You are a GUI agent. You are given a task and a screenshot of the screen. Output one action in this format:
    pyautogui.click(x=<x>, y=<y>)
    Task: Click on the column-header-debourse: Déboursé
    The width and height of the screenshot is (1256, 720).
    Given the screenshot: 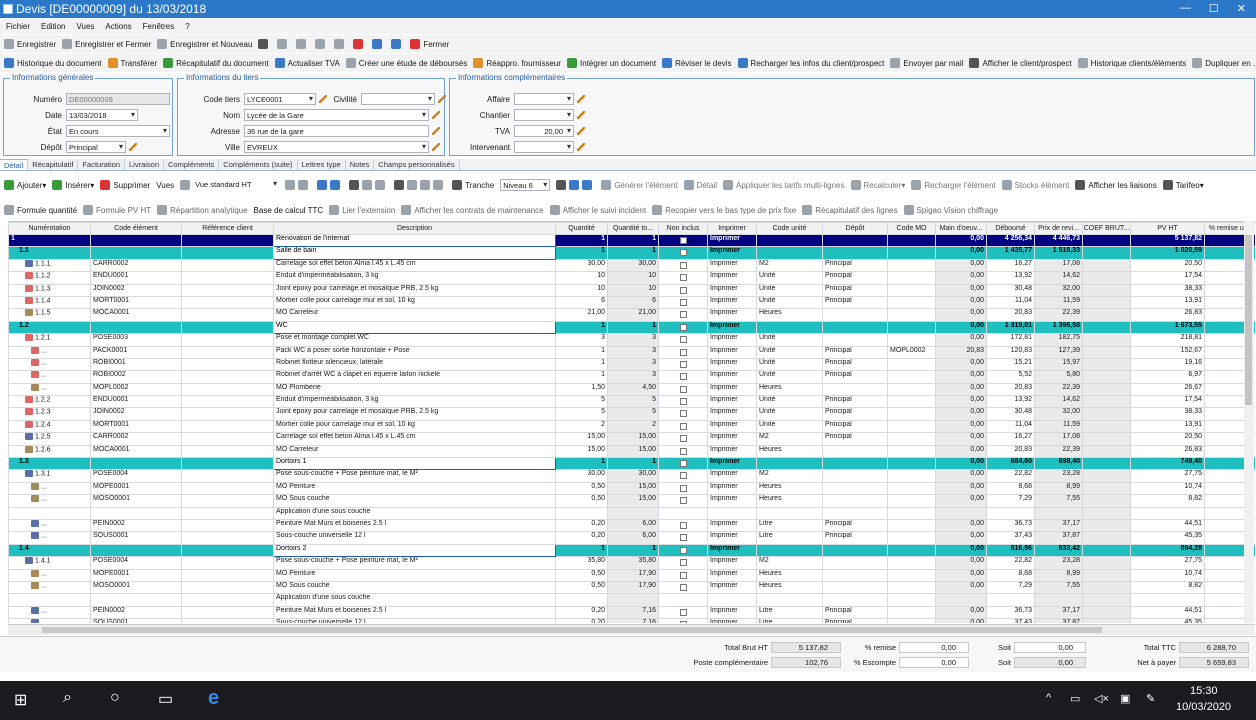 What is the action you would take?
    pyautogui.click(x=1010, y=228)
    